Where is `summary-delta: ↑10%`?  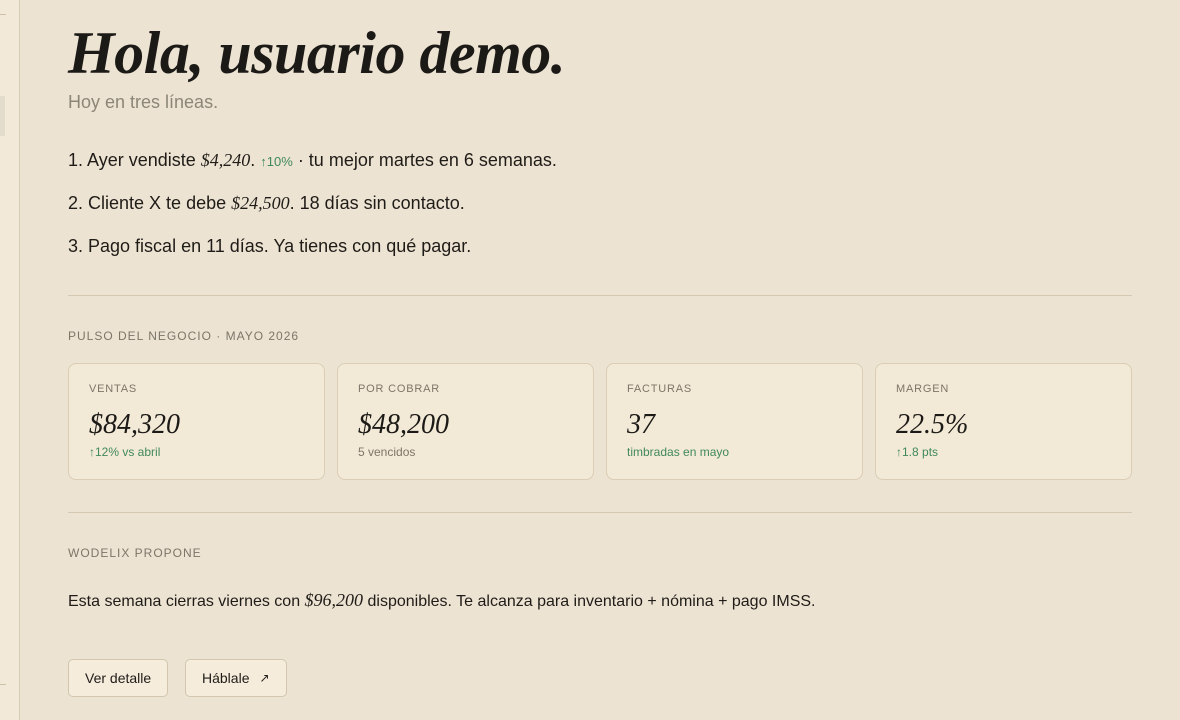
summary-delta: ↑10% is located at coordinates (276, 161).